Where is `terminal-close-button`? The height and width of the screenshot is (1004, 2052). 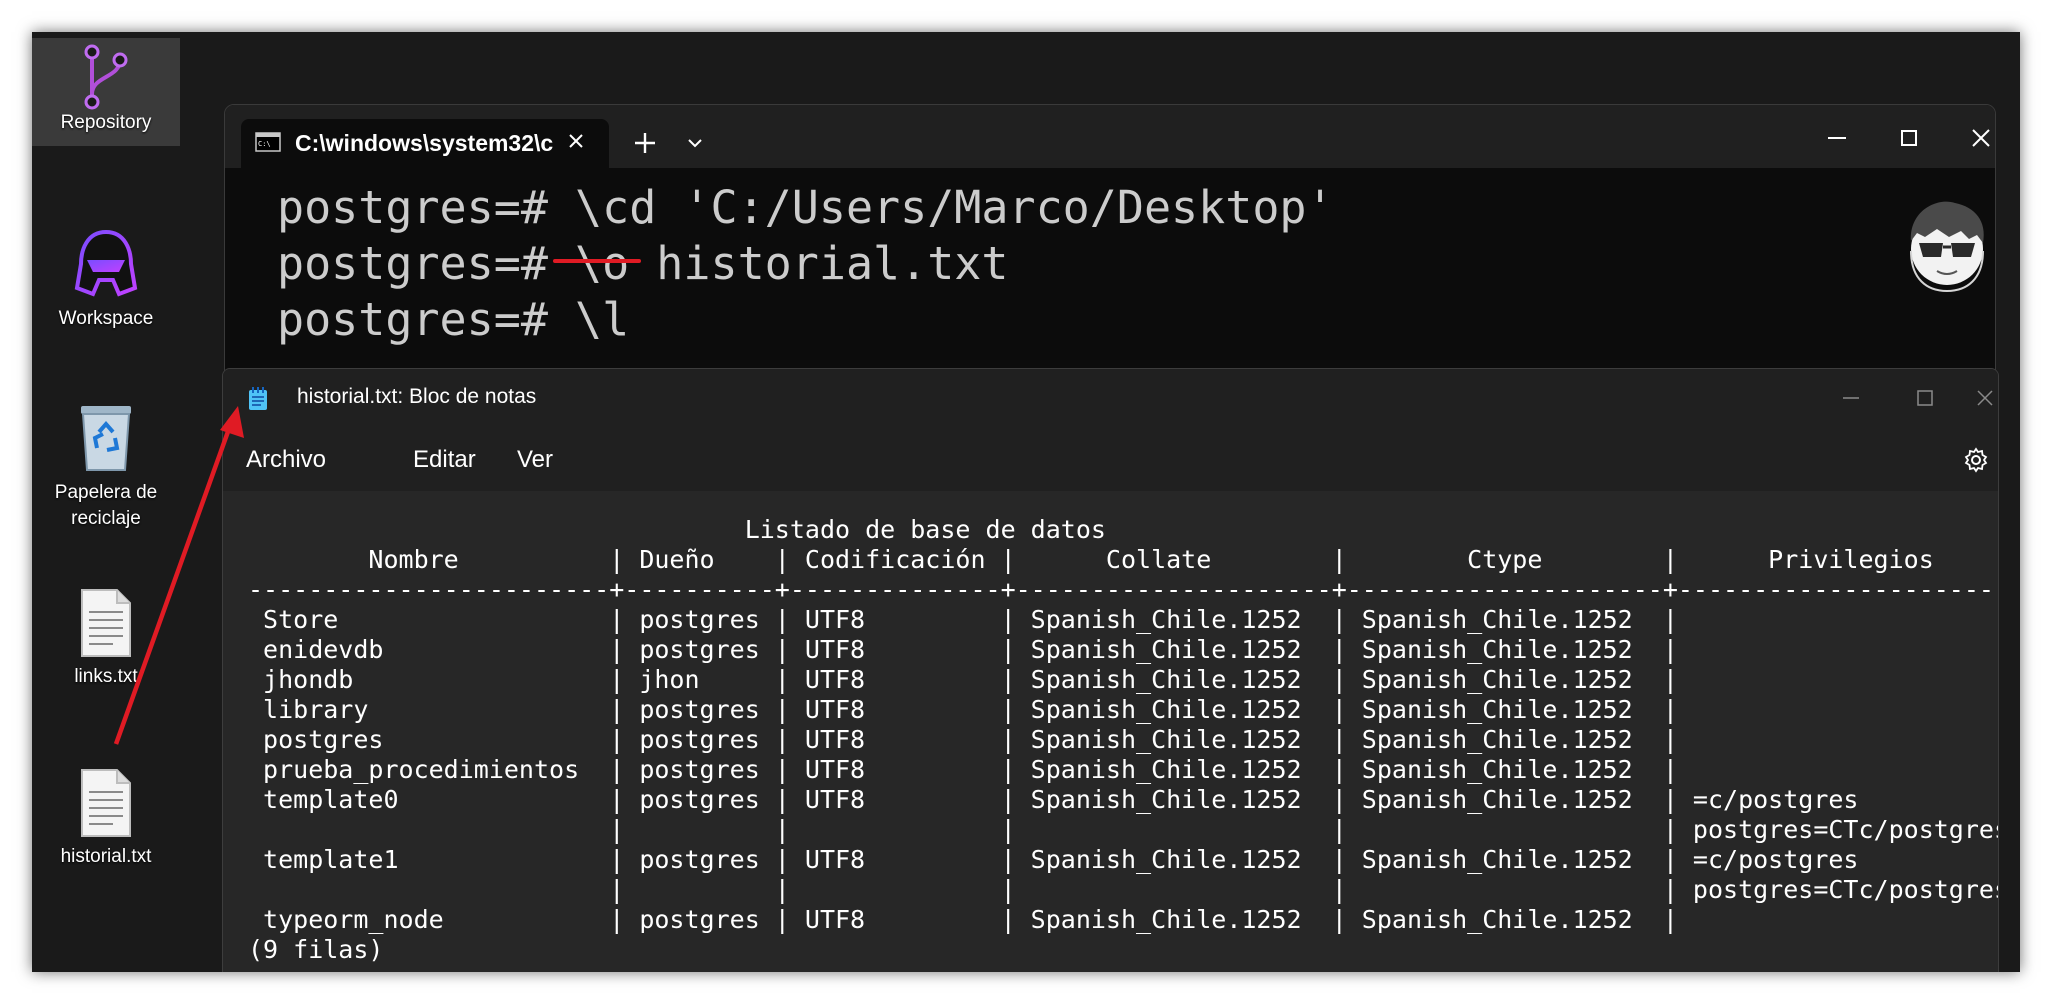
terminal-close-button is located at coordinates (1977, 138).